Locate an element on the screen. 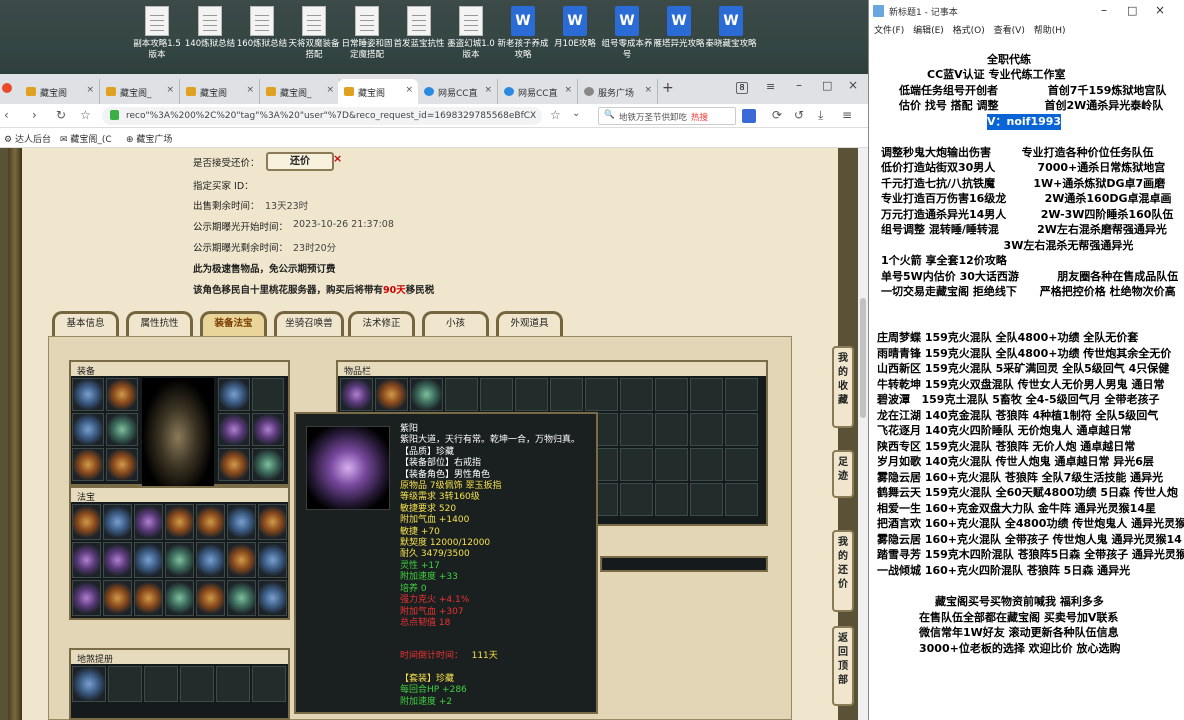 The width and height of the screenshot is (1184, 720). menu-edit: 编辑(E) is located at coordinates (928, 31).